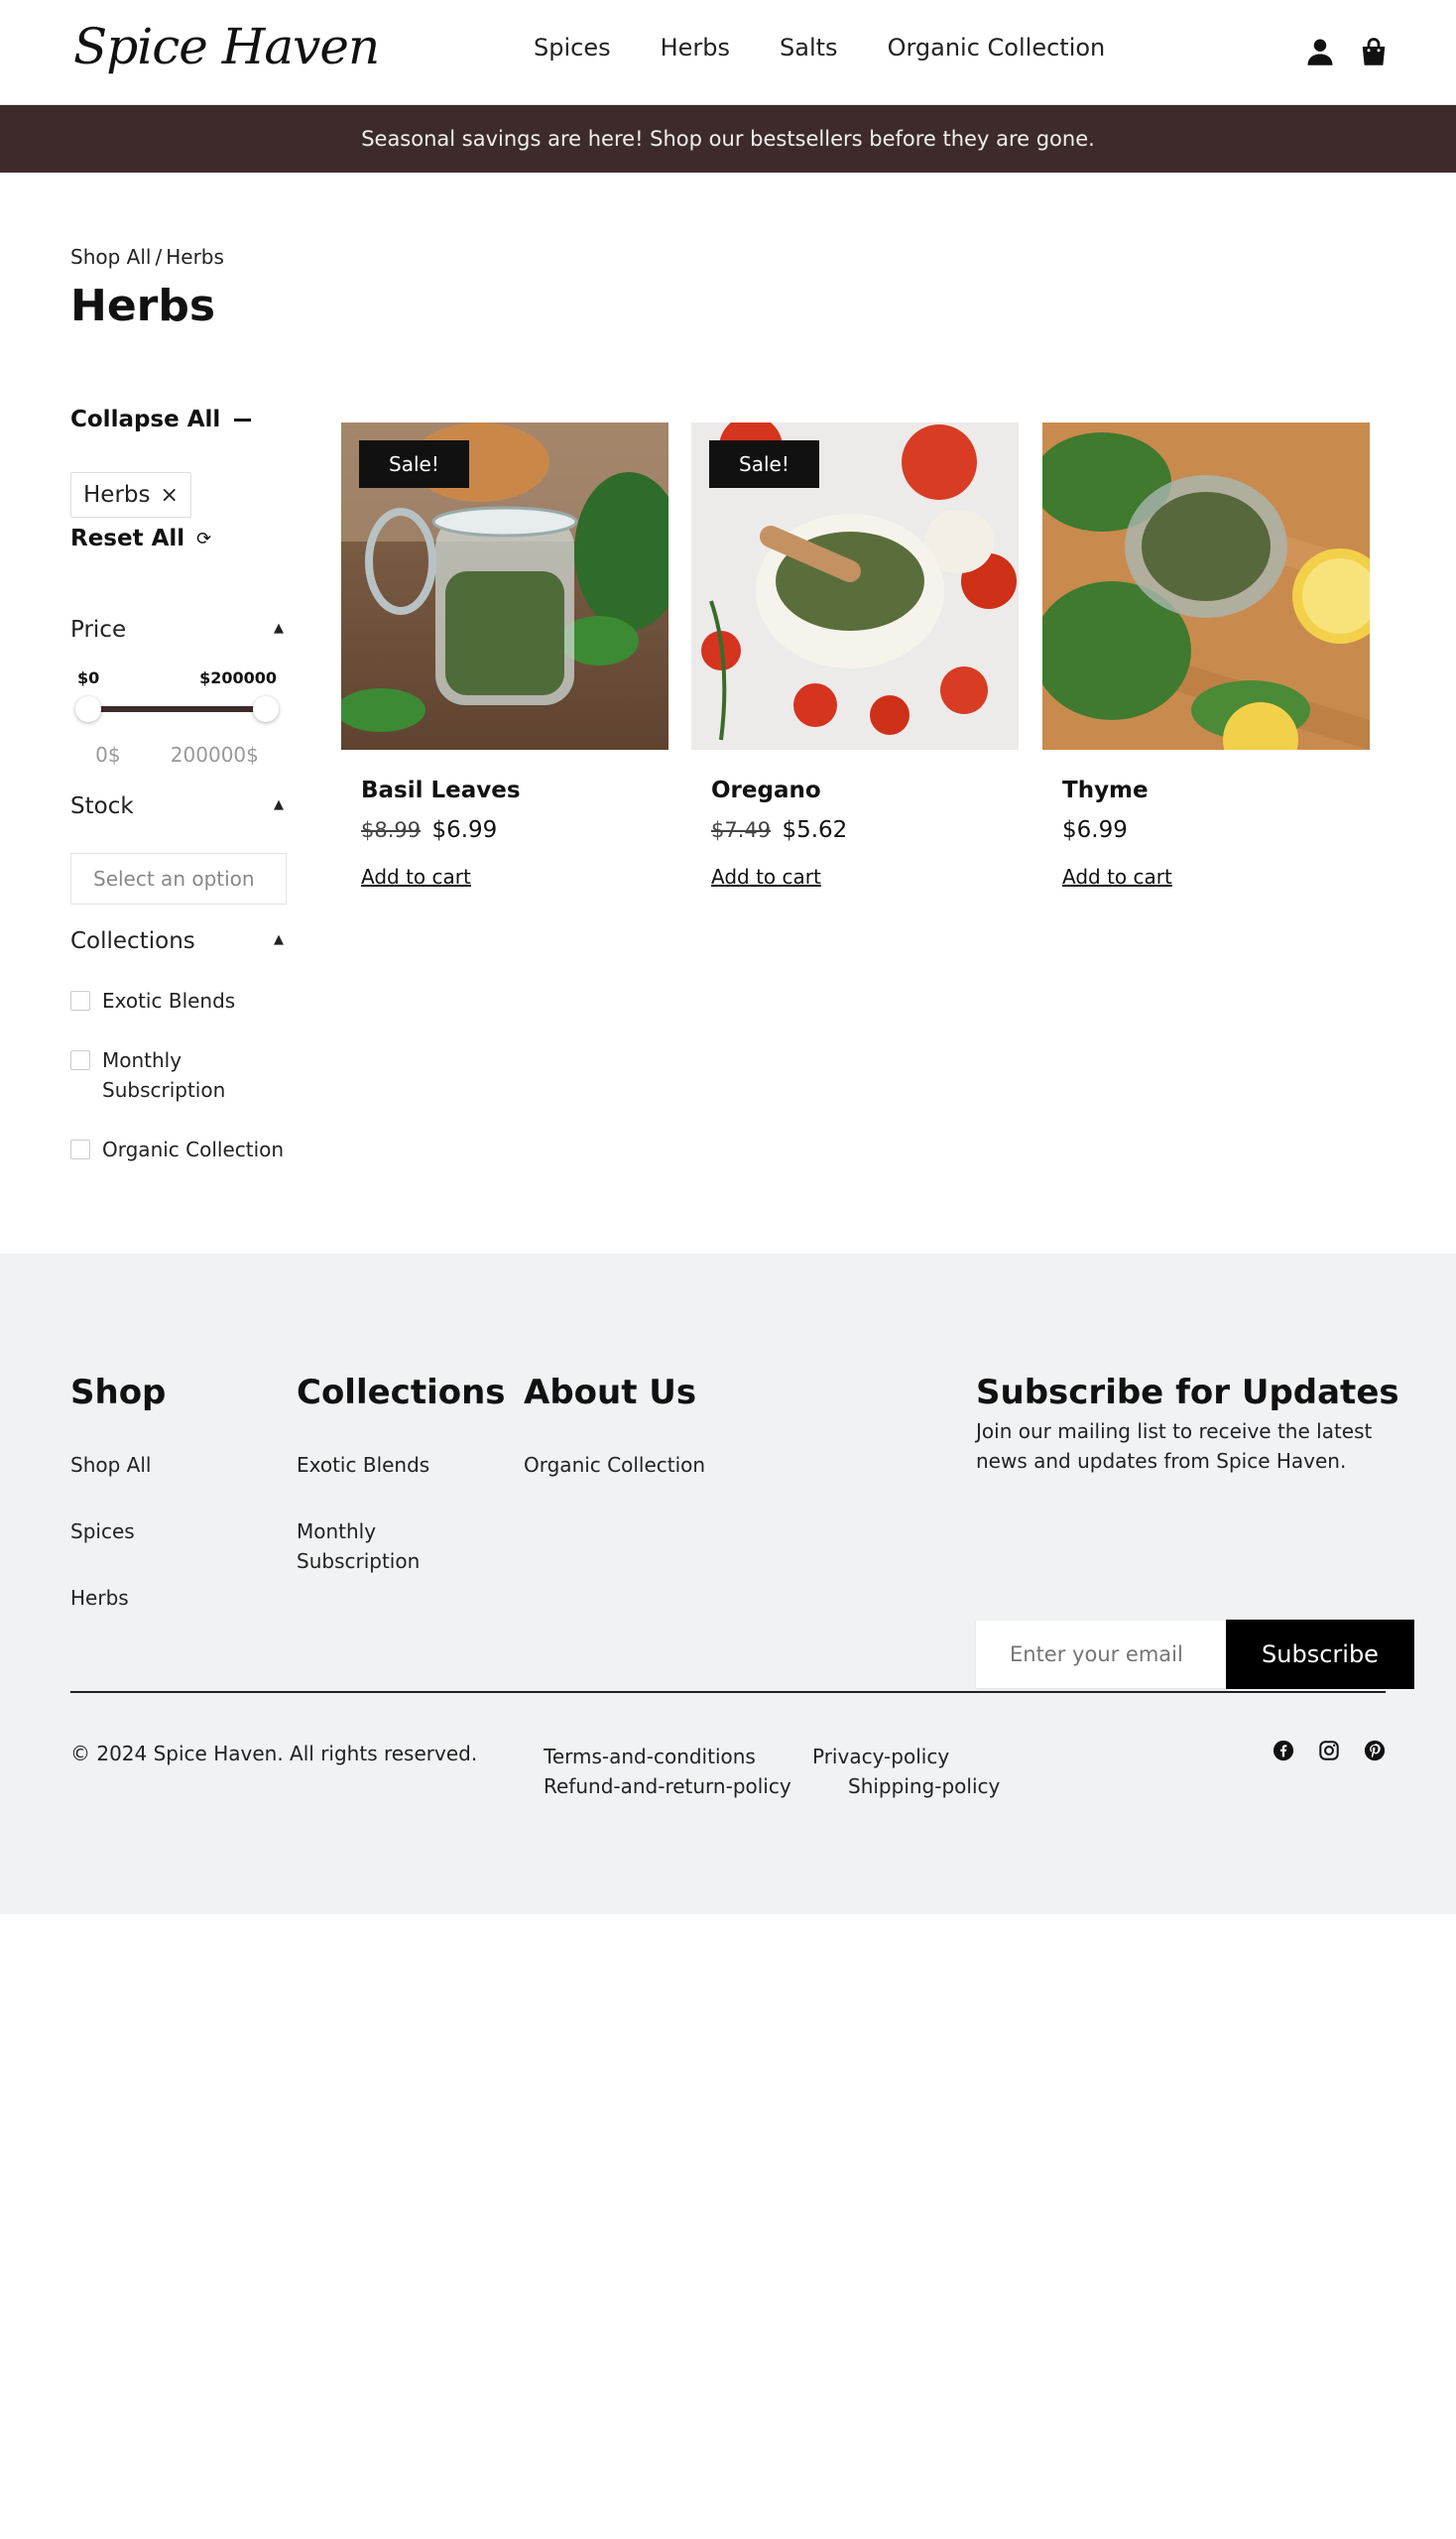 This screenshot has height=2539, width=1456. I want to click on collapse-all-button: Collapse All, so click(161, 419).